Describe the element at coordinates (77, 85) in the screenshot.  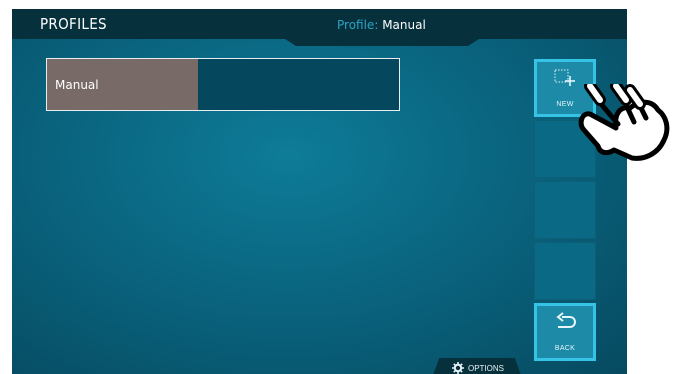
I see `profile-name: Manual` at that location.